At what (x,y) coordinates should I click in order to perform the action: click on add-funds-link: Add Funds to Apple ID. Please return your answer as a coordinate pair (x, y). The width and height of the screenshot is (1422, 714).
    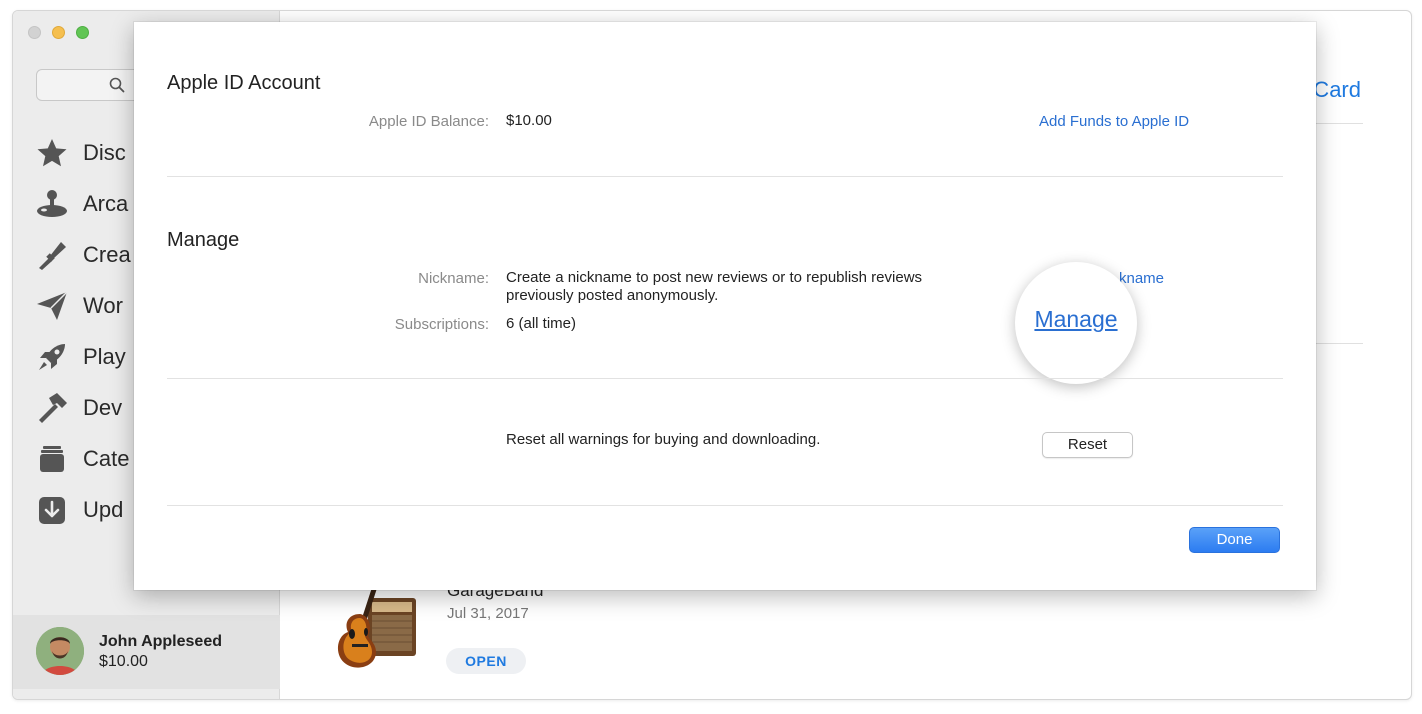
    Looking at the image, I should click on (1114, 121).